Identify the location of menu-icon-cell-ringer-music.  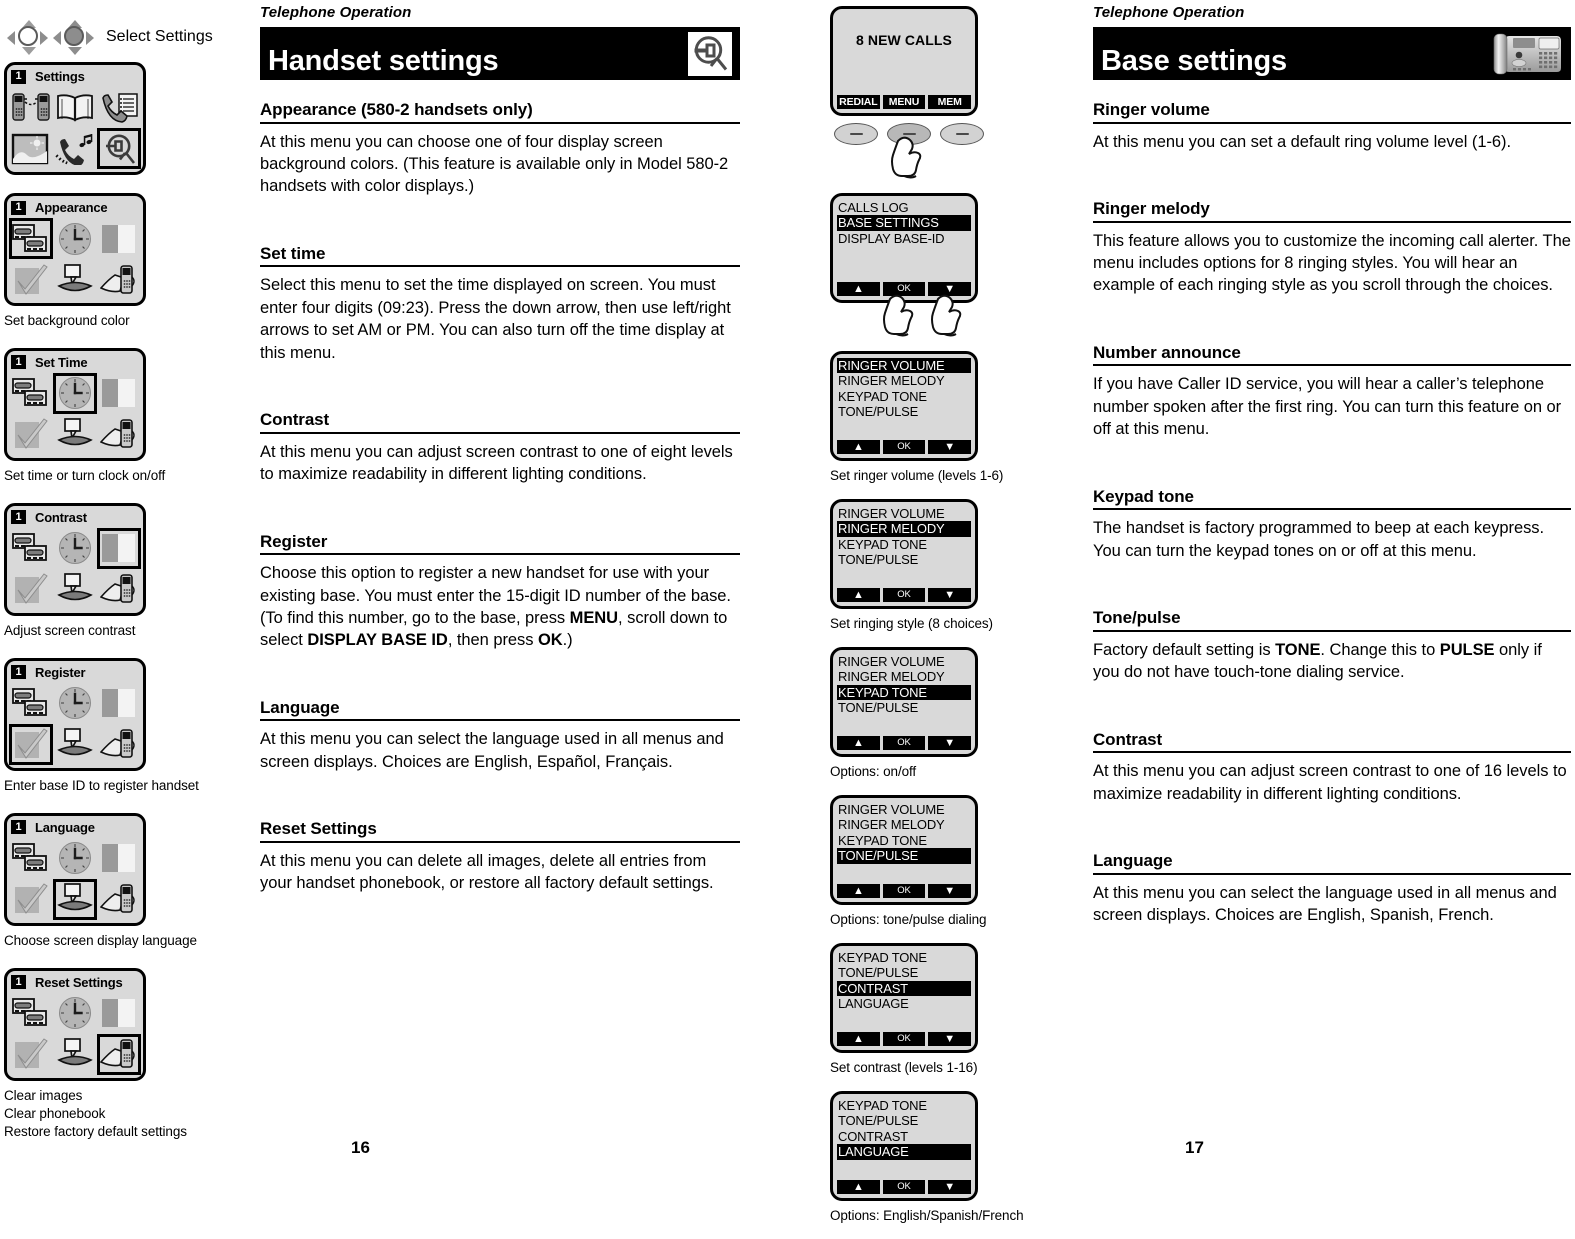
(75, 148).